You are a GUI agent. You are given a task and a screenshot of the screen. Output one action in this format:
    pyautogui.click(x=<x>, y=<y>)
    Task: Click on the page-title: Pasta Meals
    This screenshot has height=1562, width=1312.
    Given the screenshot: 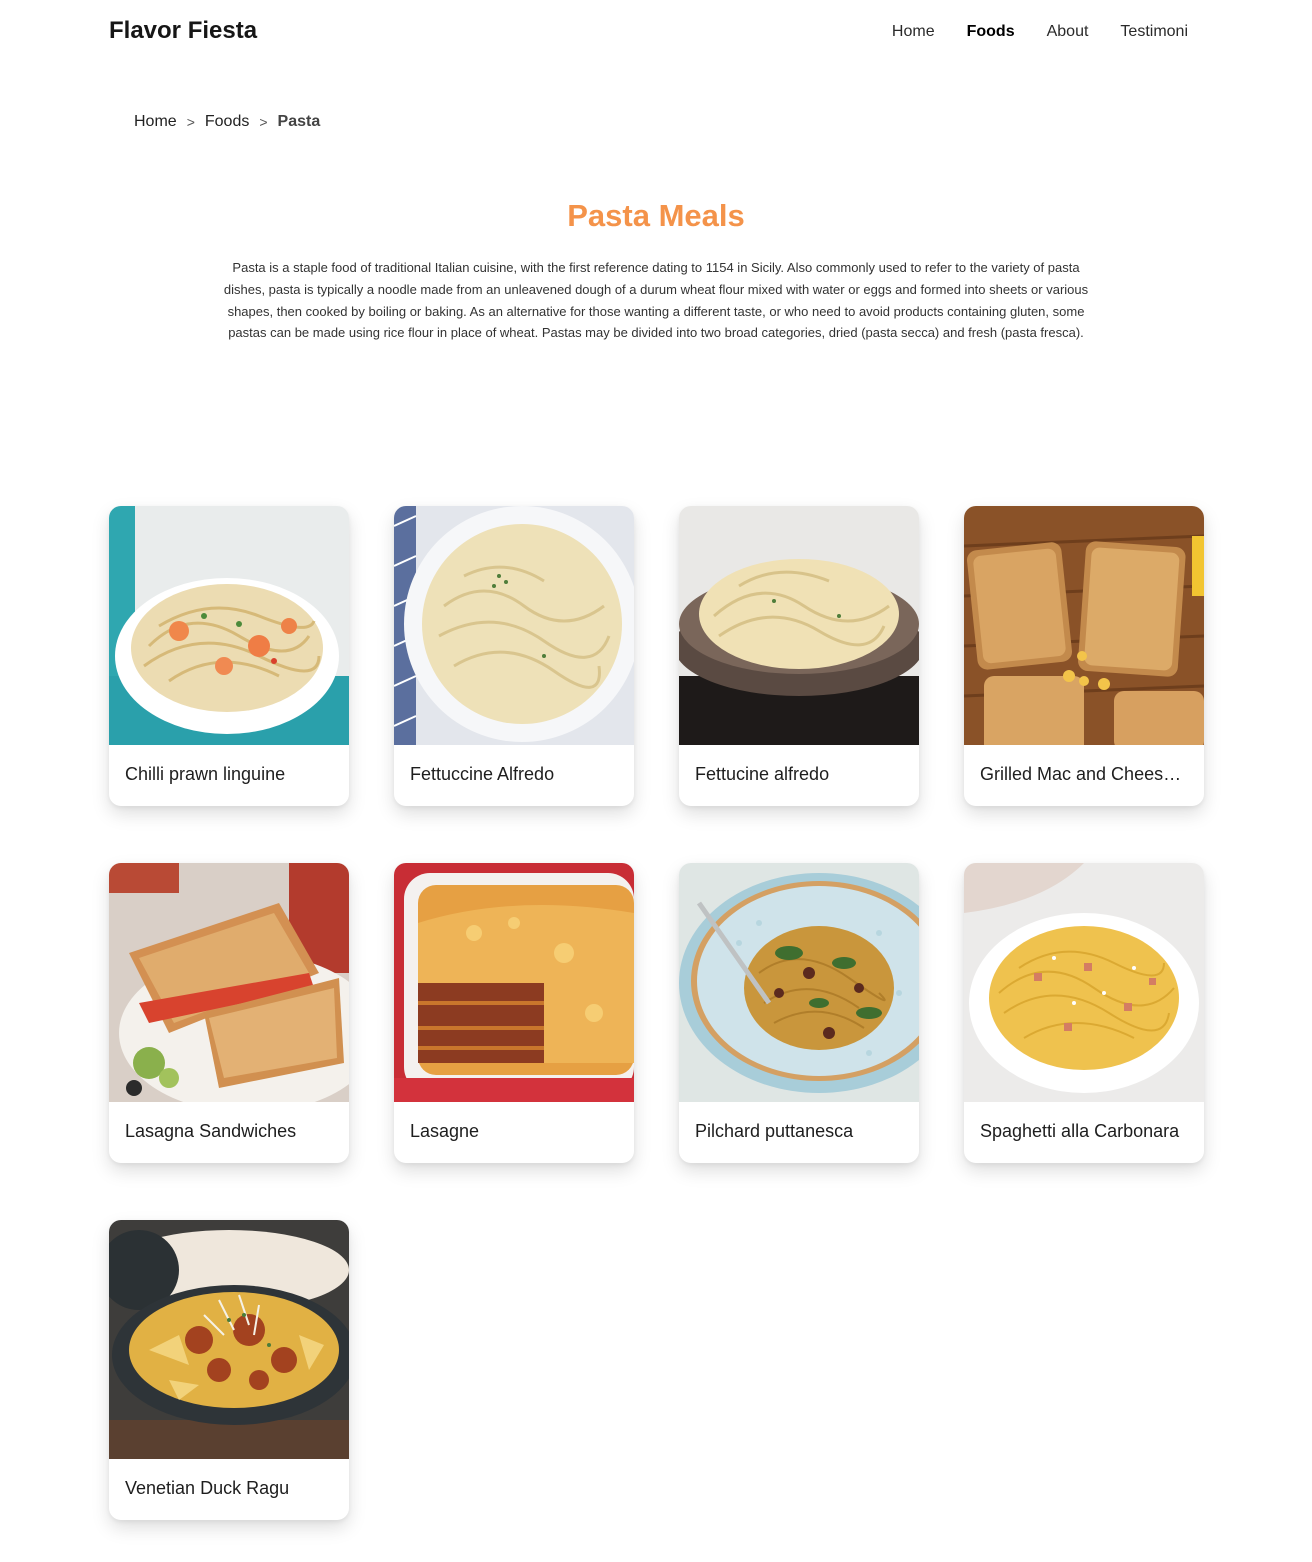 What is the action you would take?
    pyautogui.click(x=656, y=215)
    